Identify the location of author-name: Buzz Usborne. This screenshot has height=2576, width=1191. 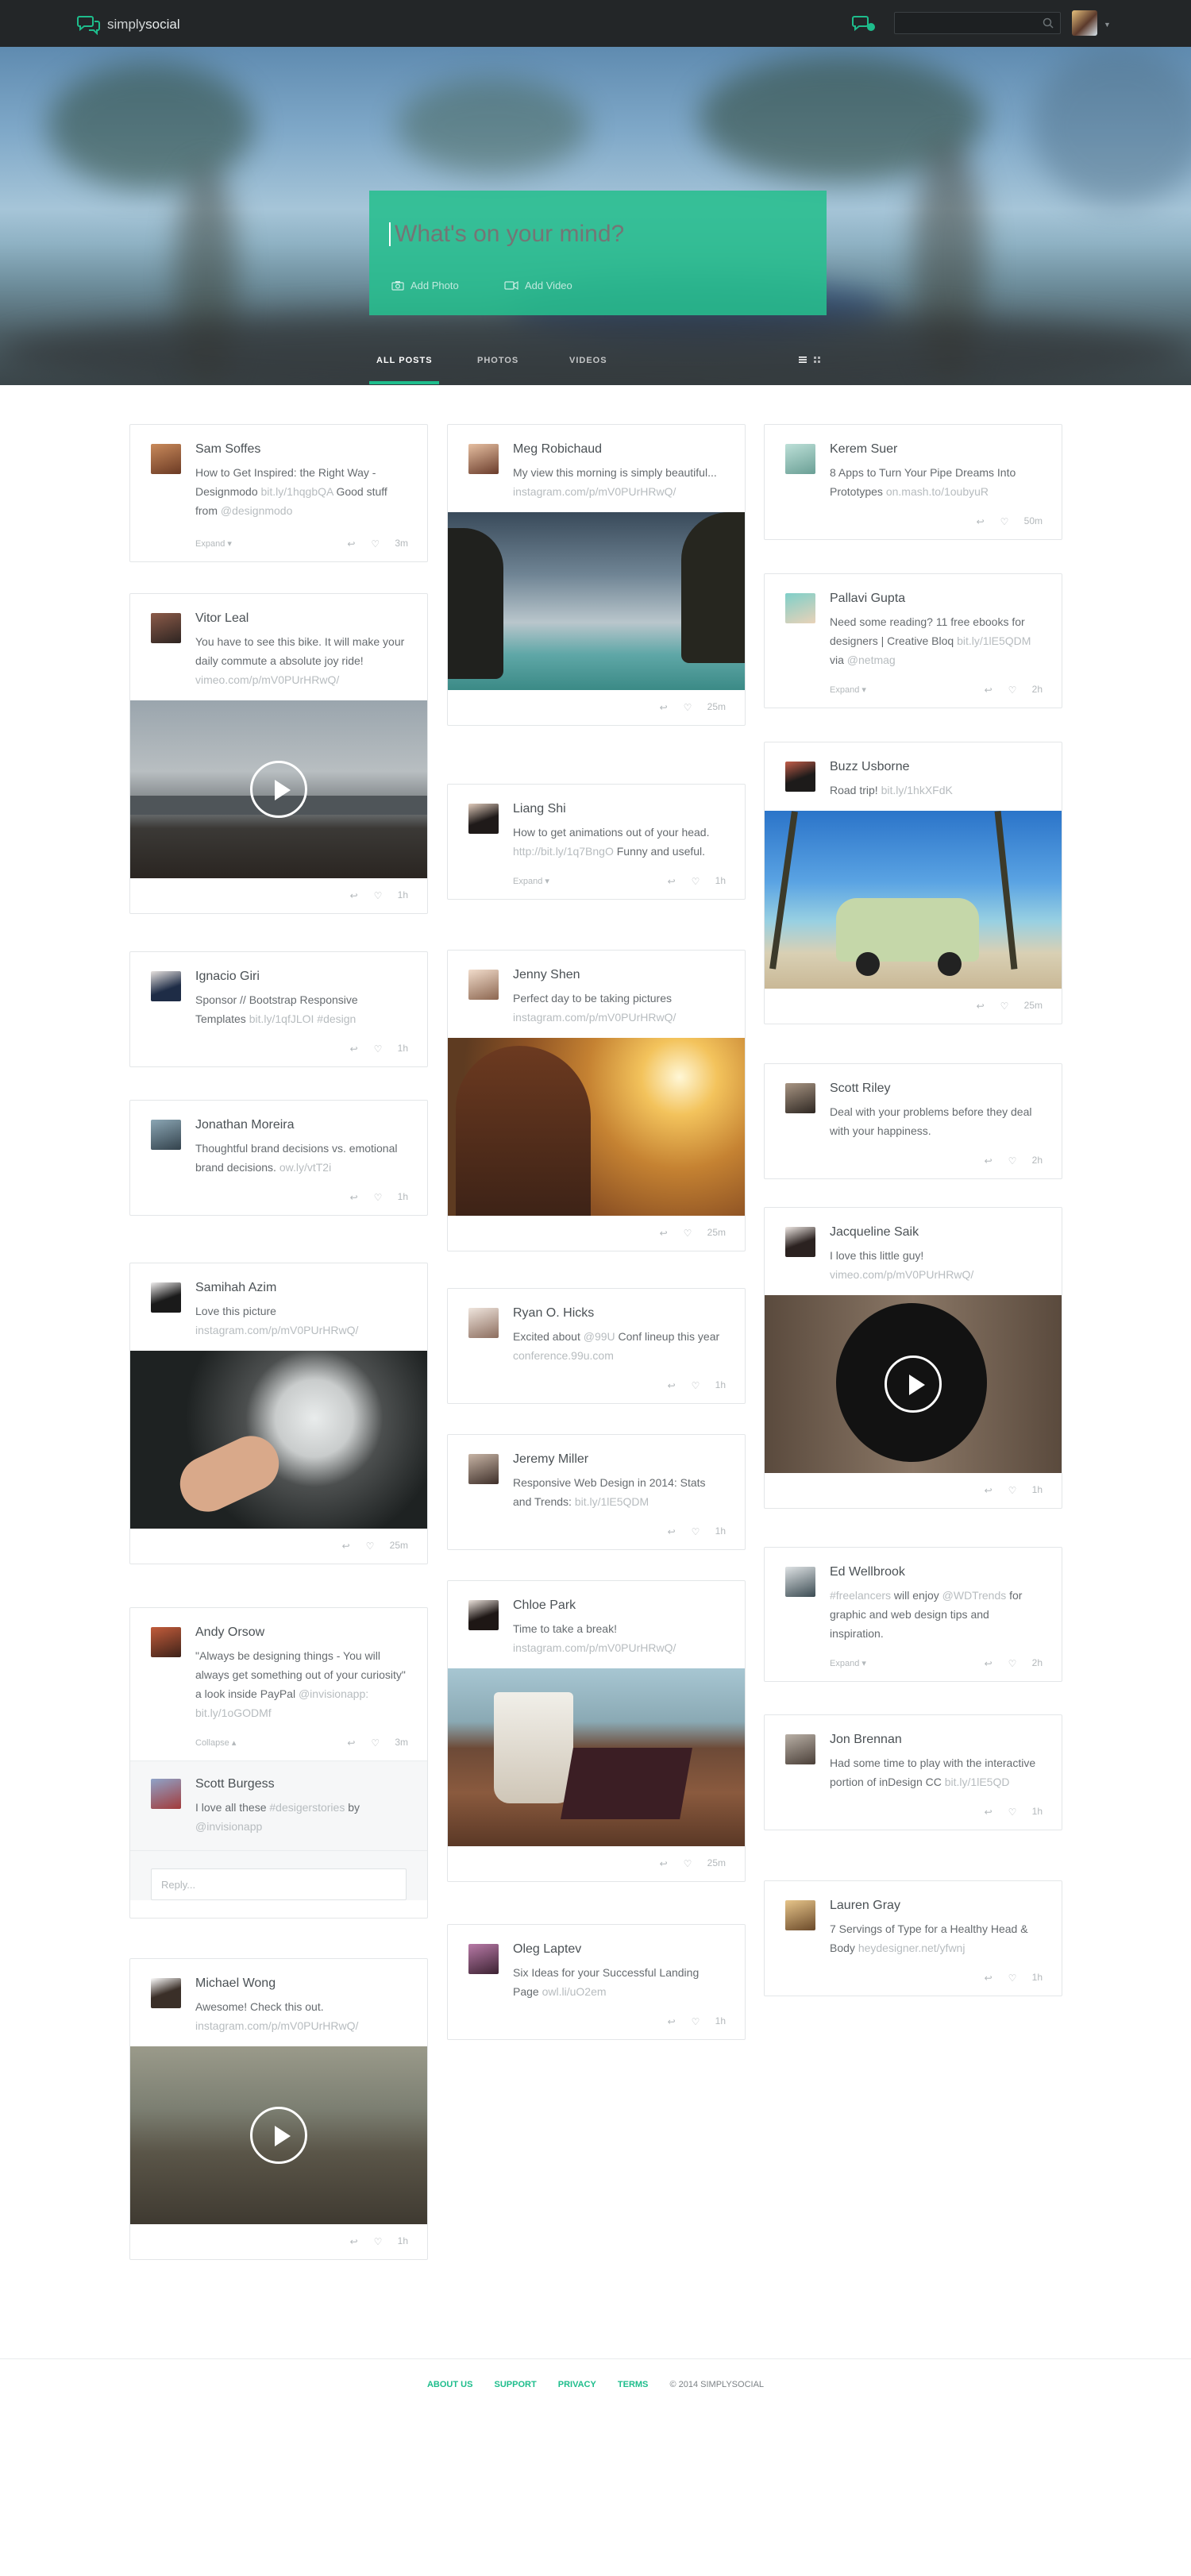
(935, 767).